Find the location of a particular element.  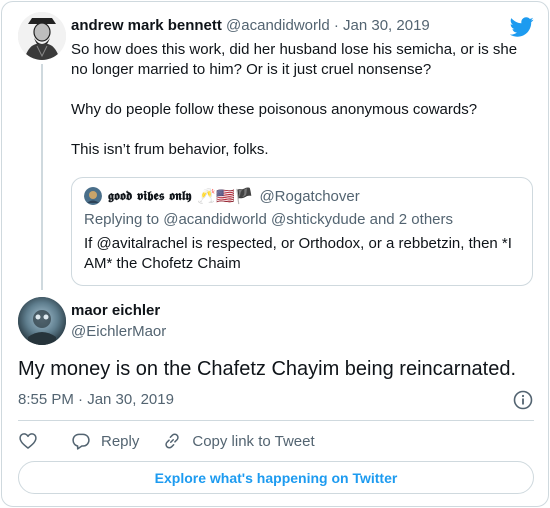

main-display-name: maor eichler is located at coordinates (115, 311).